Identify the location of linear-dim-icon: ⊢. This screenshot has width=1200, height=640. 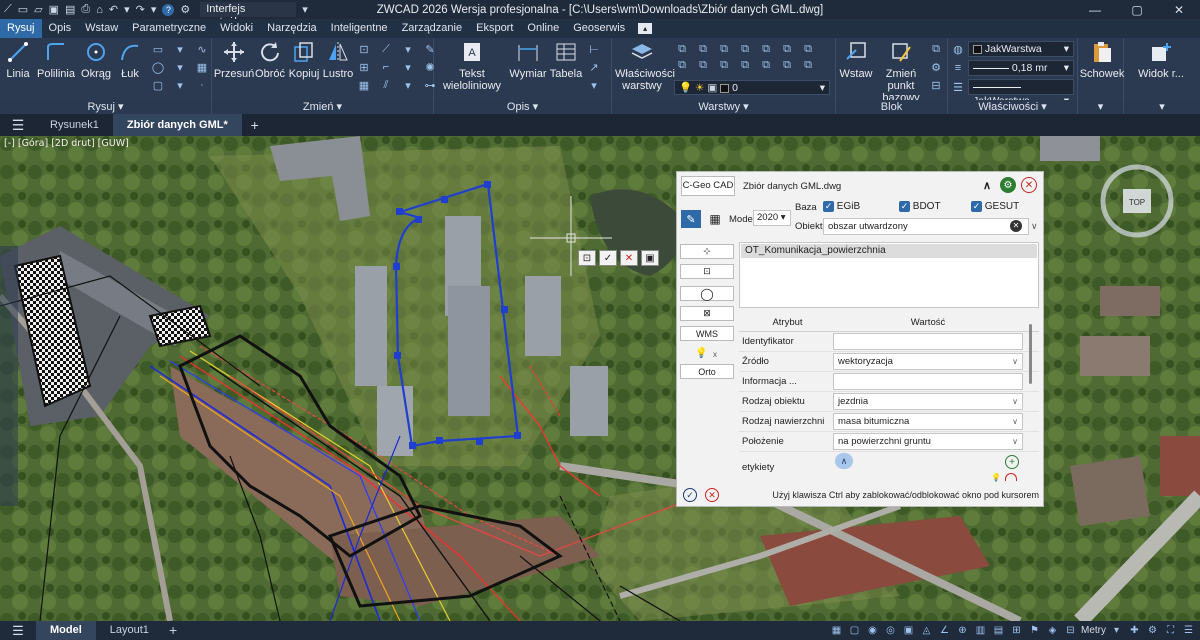
(594, 49).